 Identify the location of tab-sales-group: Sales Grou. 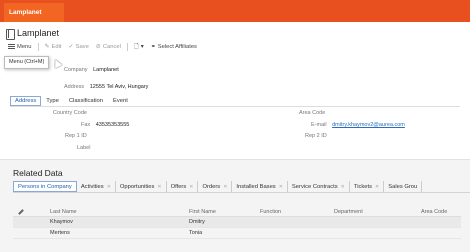
(403, 186).